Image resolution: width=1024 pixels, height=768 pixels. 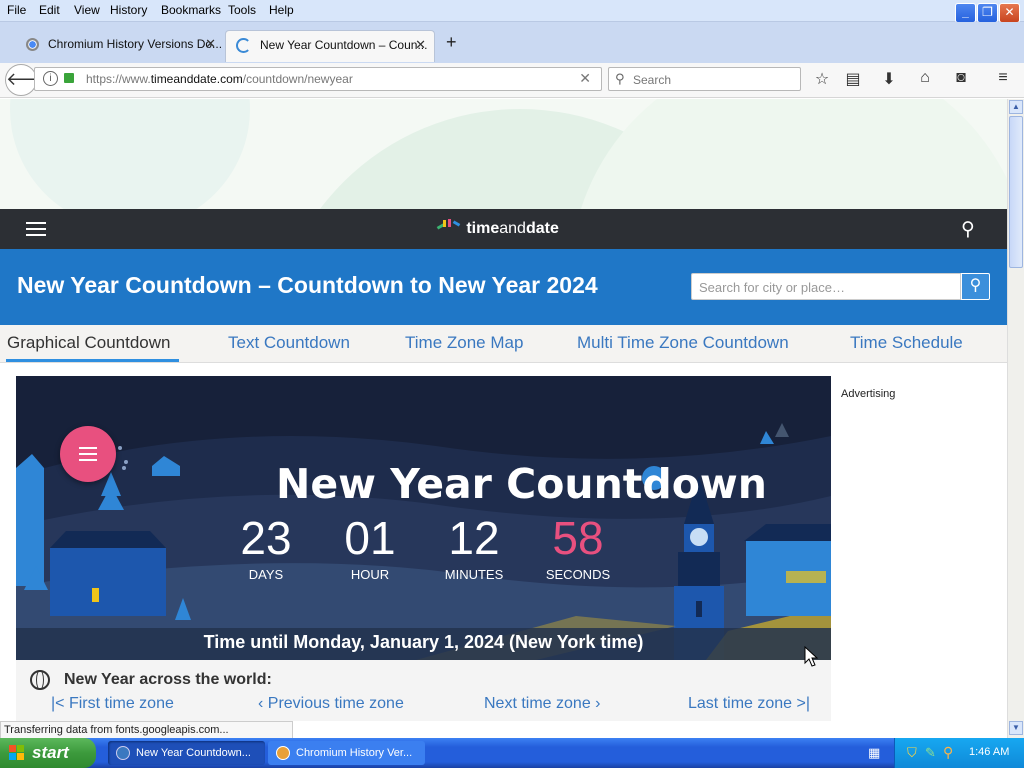 I want to click on site-search-icon: ⚲, so click(x=968, y=229).